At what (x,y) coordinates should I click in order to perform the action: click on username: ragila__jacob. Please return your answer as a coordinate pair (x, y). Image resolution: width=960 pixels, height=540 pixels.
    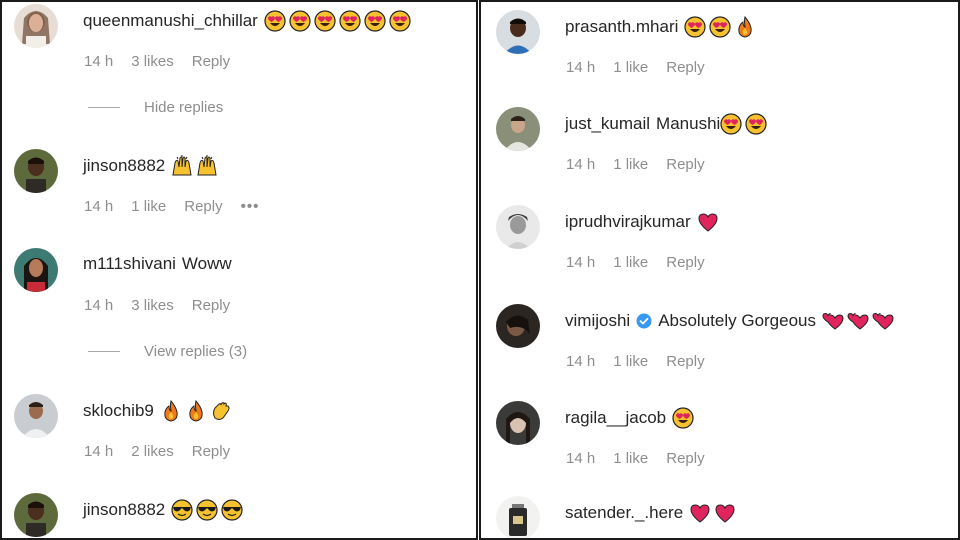
    Looking at the image, I should click on (615, 418).